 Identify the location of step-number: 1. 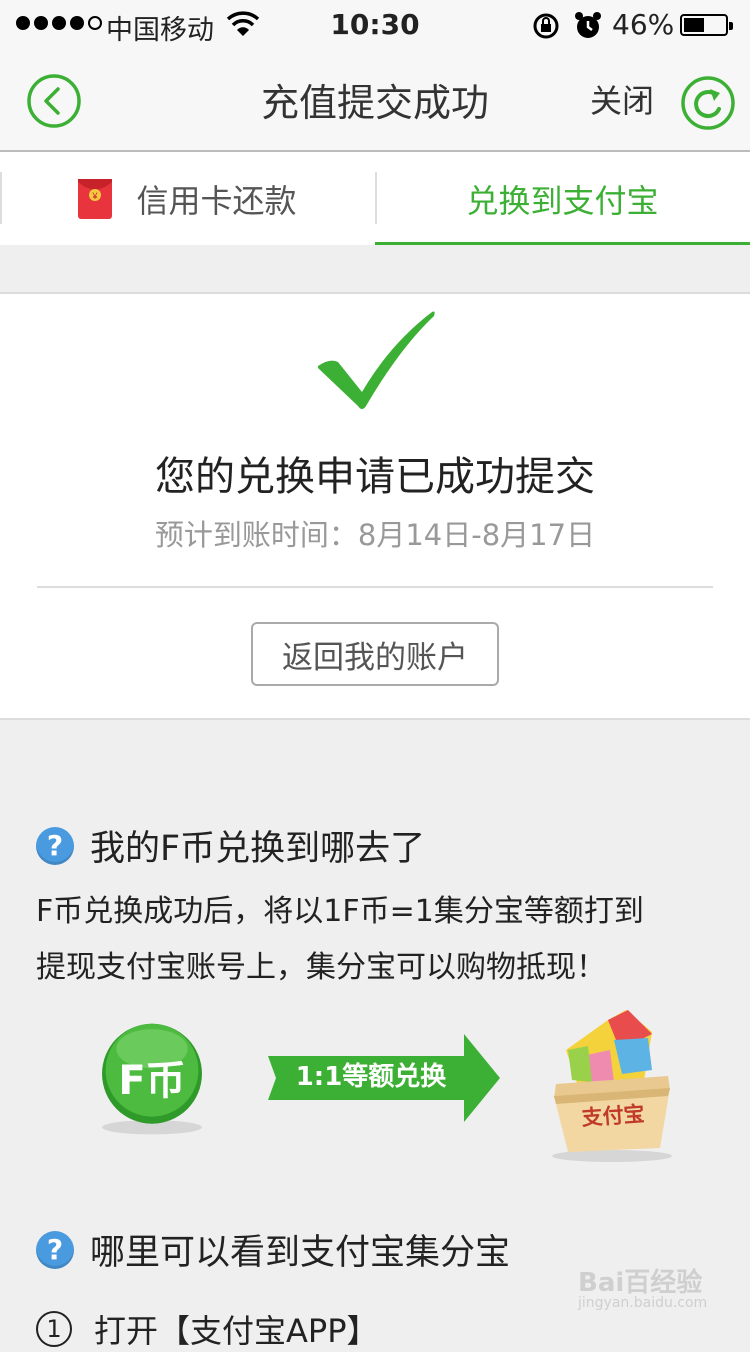
(54, 1329).